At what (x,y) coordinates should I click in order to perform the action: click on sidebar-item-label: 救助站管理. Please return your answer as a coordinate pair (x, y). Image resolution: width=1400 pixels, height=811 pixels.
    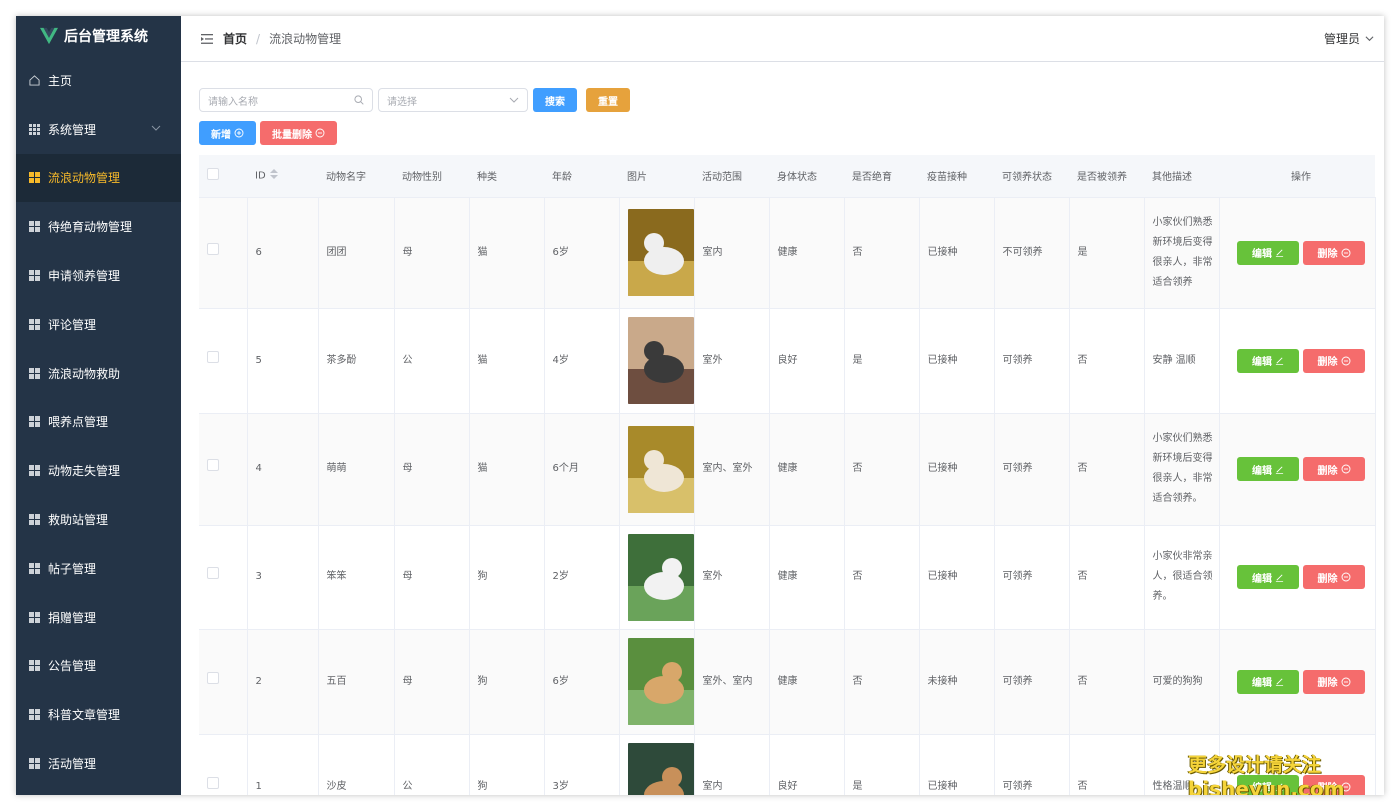
    Looking at the image, I should click on (78, 520).